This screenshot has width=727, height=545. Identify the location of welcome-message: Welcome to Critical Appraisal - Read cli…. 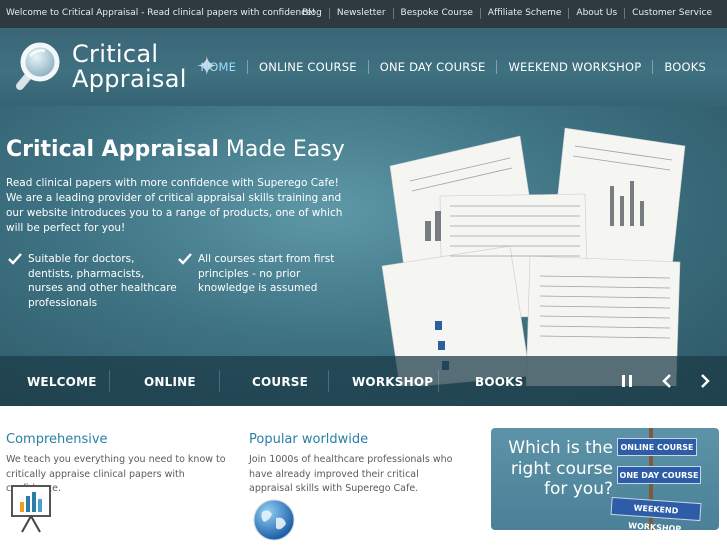
(161, 13).